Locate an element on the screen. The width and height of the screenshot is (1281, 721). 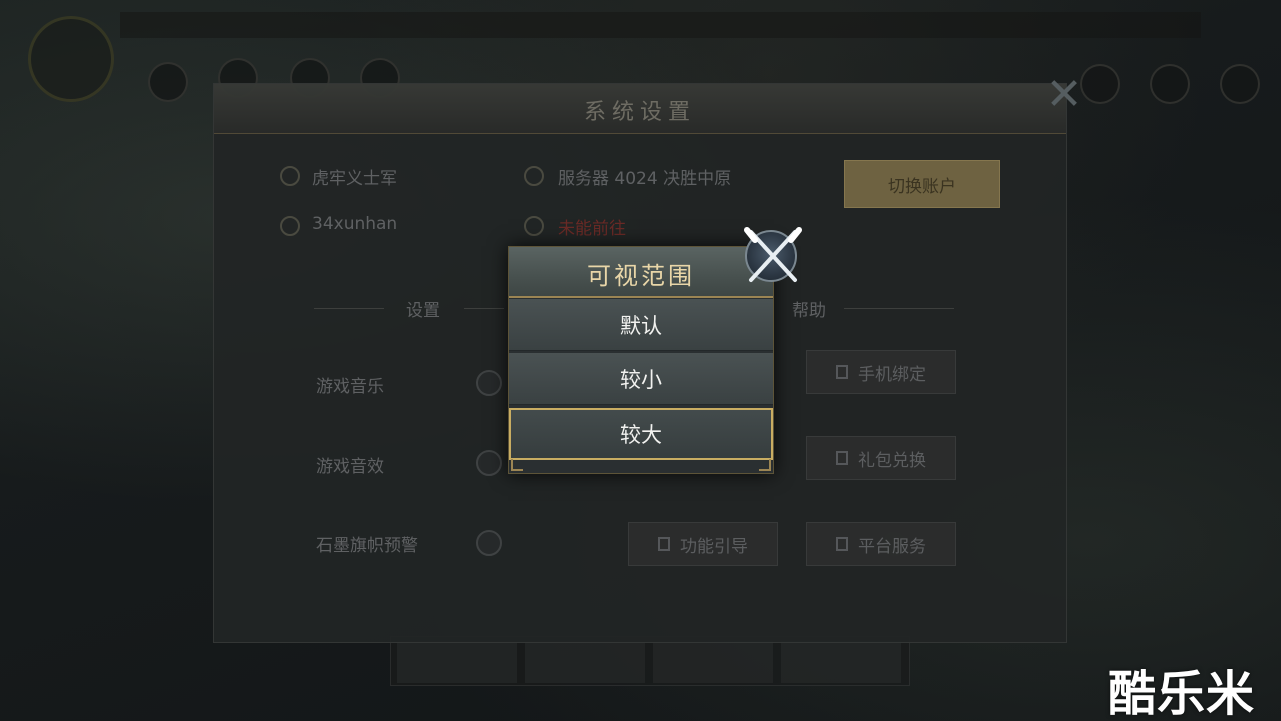
option-smaller: 较小 is located at coordinates (641, 379).